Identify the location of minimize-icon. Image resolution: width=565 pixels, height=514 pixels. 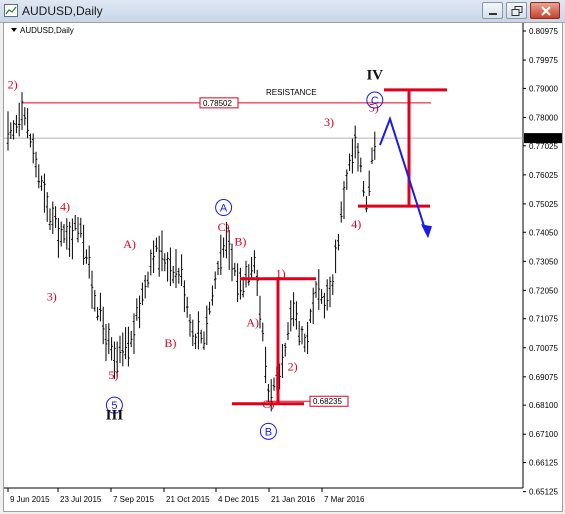
(493, 14).